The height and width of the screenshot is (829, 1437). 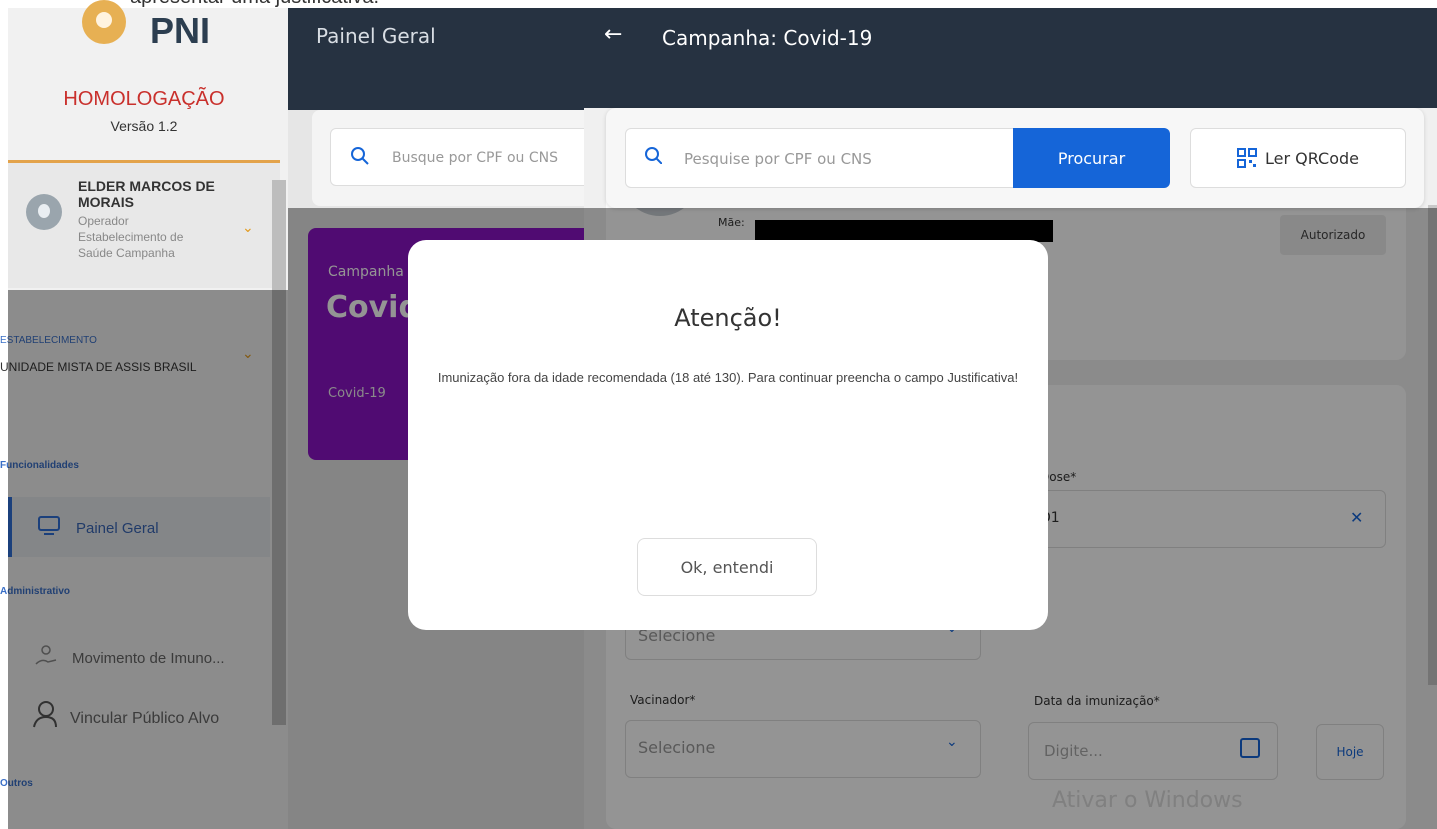 I want to click on modal-overlay-sidebar, so click(x=148, y=559).